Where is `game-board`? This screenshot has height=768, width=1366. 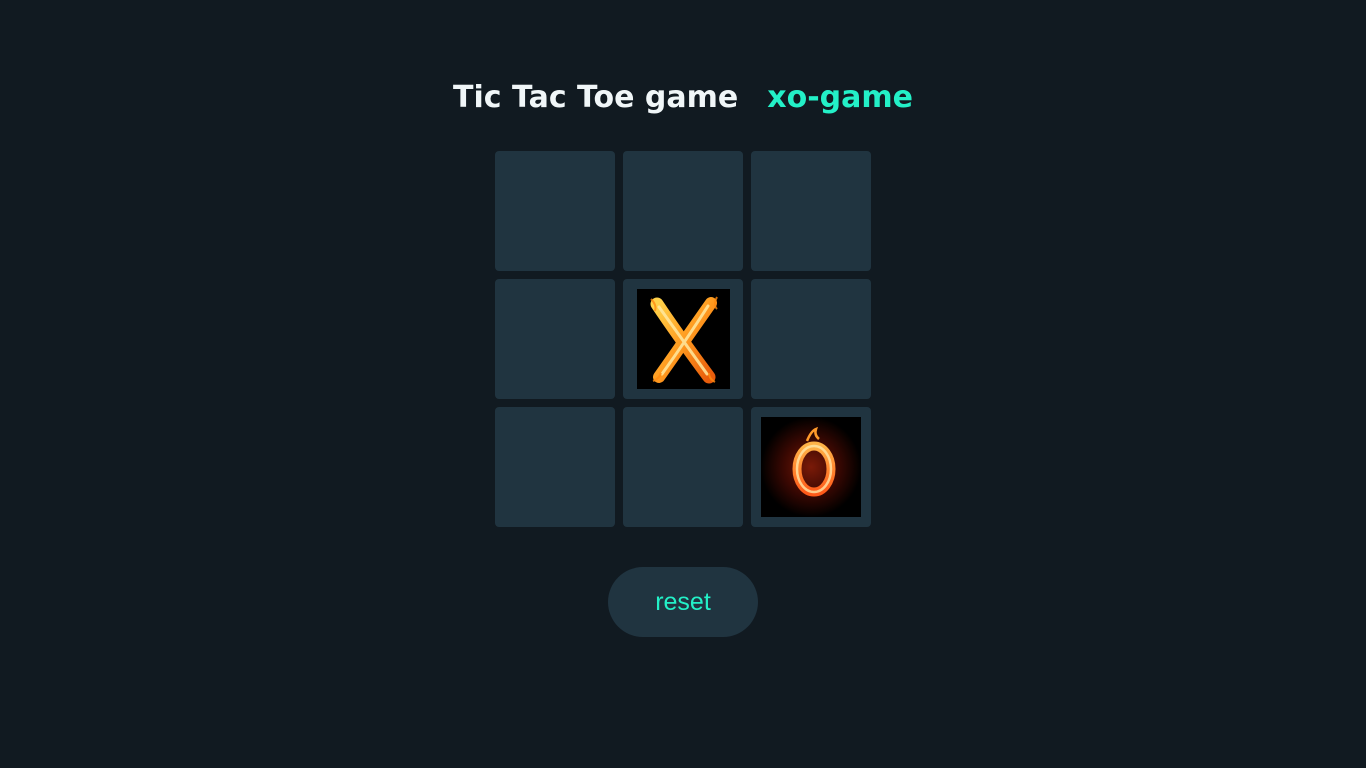 game-board is located at coordinates (683, 339).